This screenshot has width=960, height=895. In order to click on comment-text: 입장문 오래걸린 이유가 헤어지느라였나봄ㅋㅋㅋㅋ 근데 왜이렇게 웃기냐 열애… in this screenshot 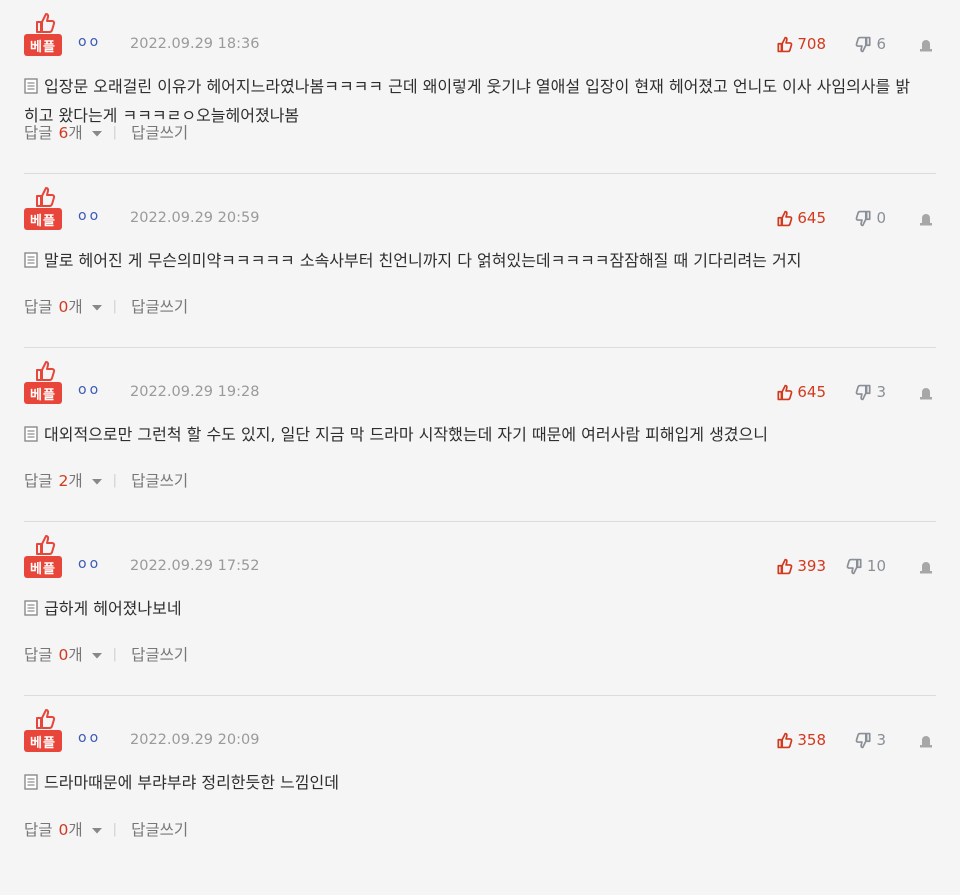, I will do `click(467, 101)`.